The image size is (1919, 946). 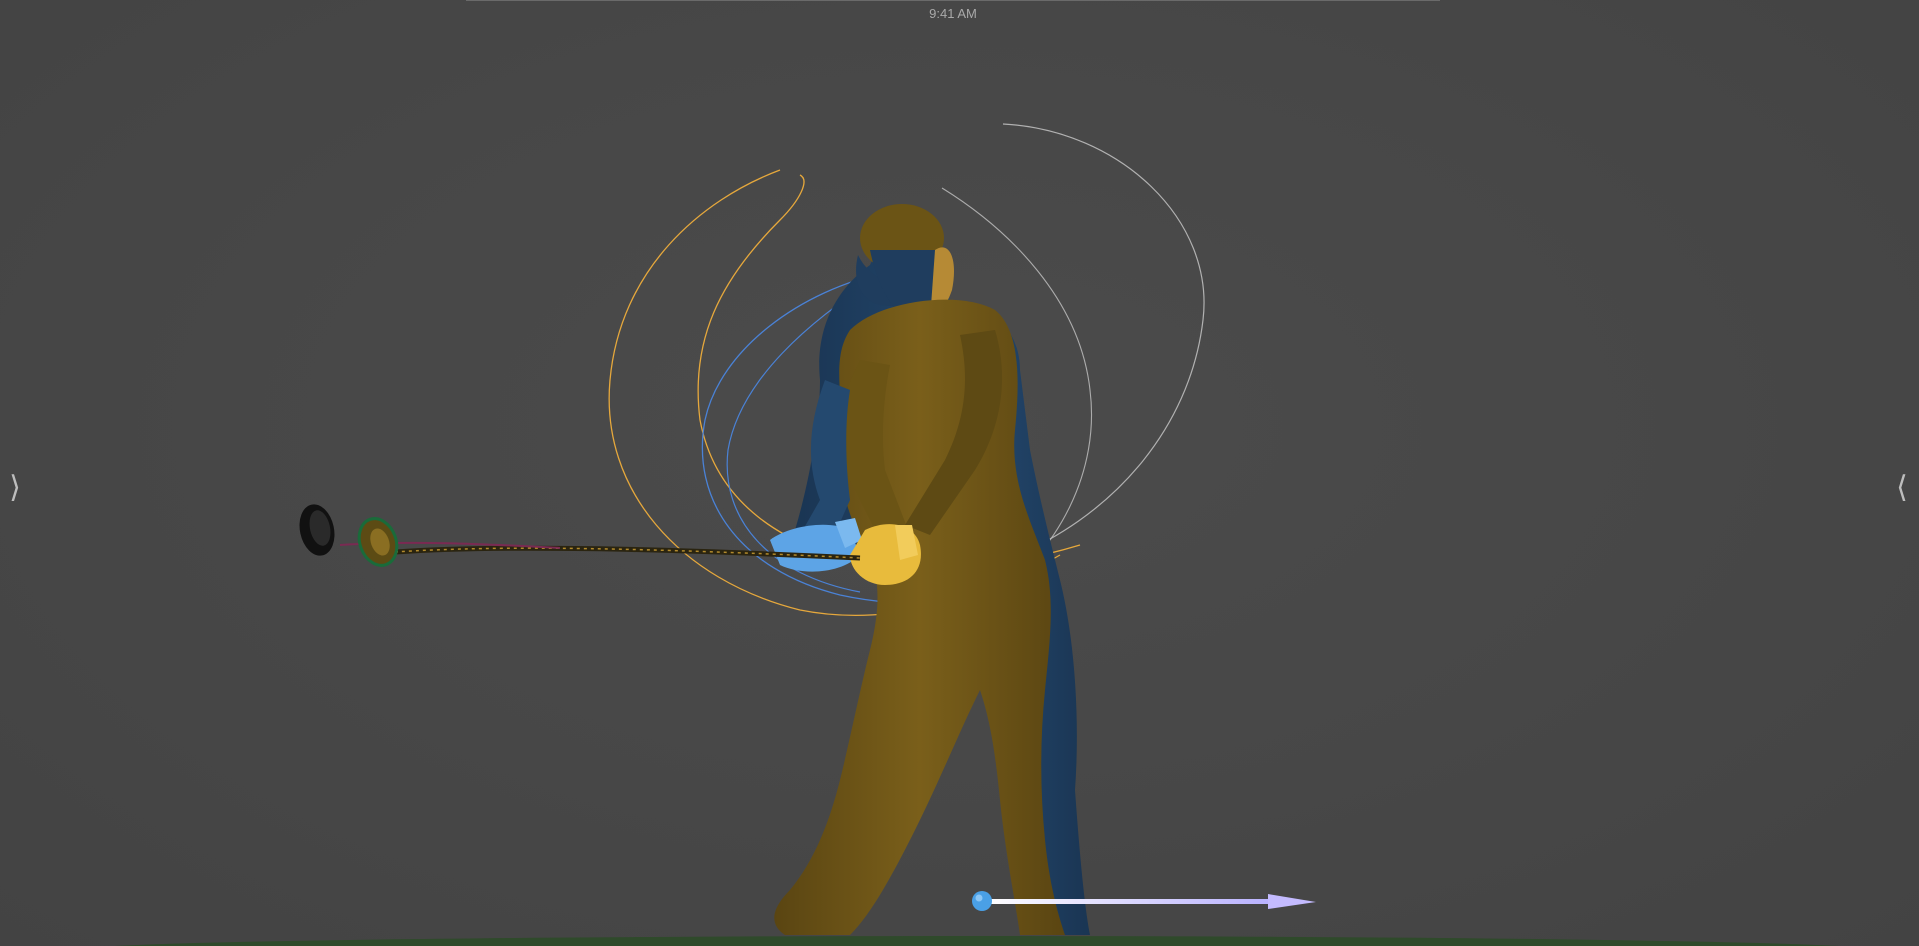 What do you see at coordinates (349, 535) in the screenshot?
I see `club-head-icon` at bounding box center [349, 535].